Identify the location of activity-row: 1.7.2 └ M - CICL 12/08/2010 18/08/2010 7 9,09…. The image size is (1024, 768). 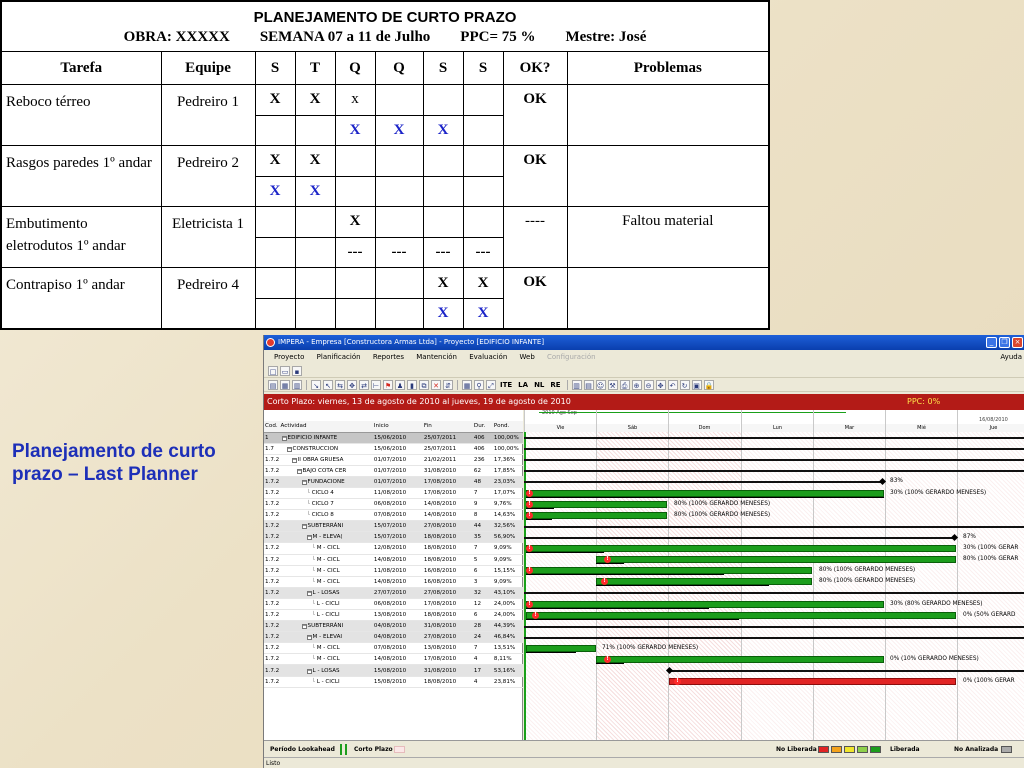
(393, 548).